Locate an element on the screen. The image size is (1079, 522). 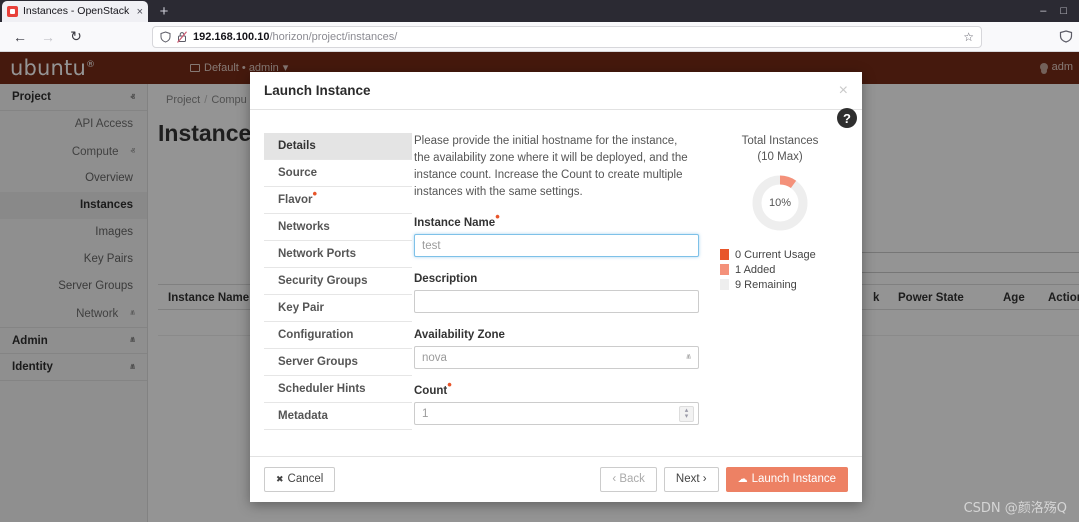
modal-footer: ✖ Cancel ‹ Back Next › ☁ Launch Instance is located at coordinates (556, 479).